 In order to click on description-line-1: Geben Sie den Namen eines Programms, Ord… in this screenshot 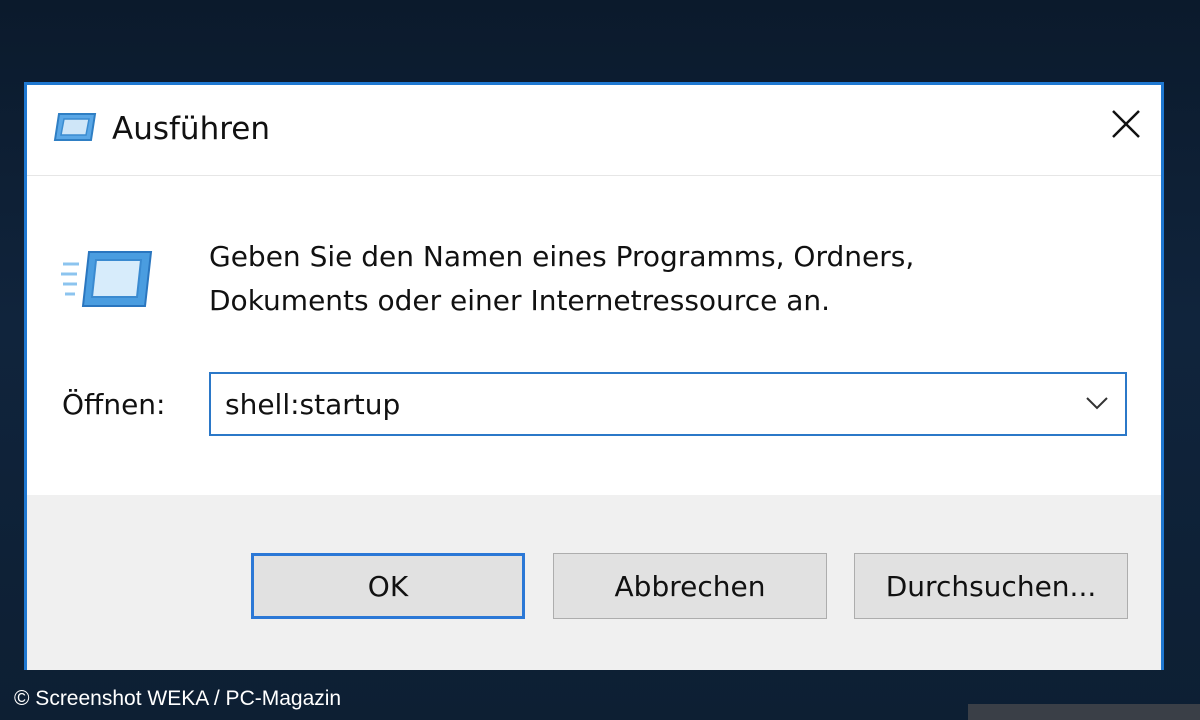, I will do `click(562, 256)`.